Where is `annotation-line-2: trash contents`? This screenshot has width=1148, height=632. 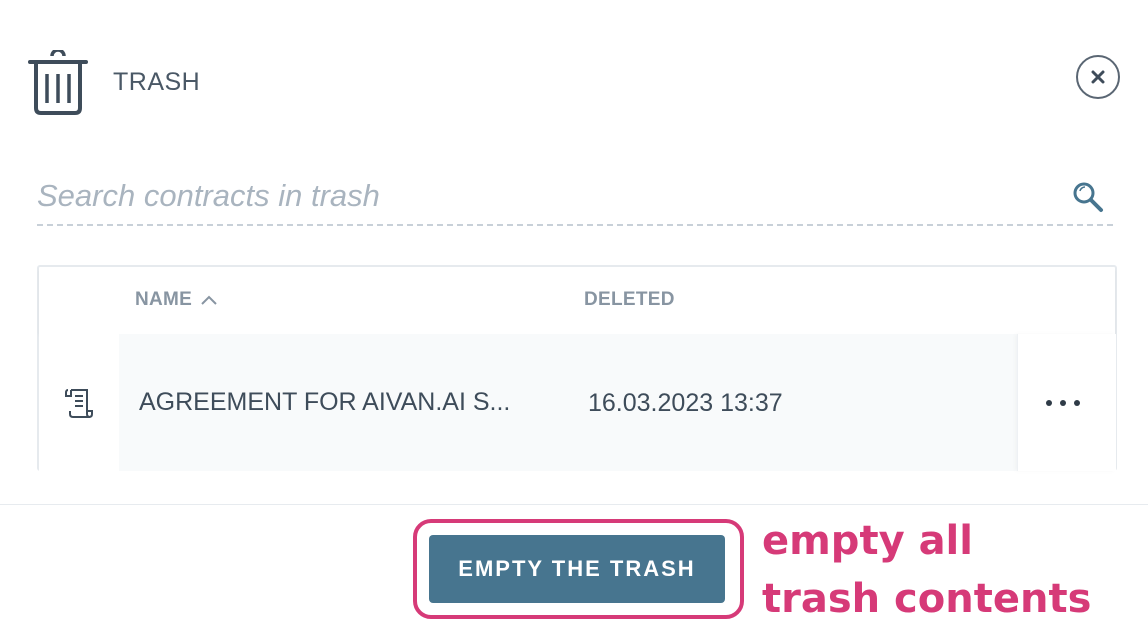 annotation-line-2: trash contents is located at coordinates (927, 599).